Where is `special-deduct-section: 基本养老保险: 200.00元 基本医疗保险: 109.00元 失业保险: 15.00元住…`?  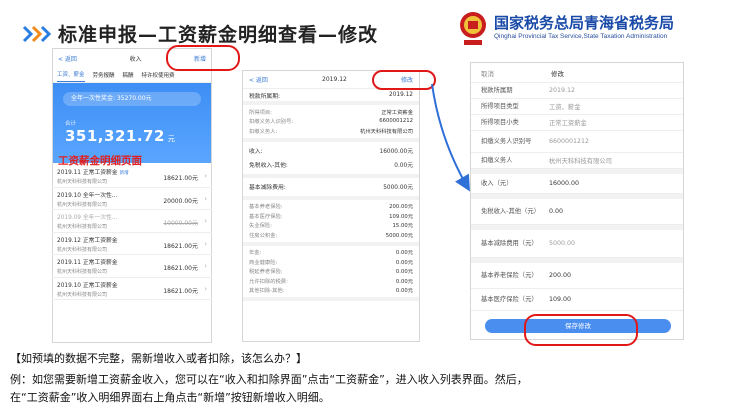
special-deduct-section: 基本养老保险: 200.00元 基本医疗保险: 109.00元 失业保险: 15.00元住… is located at coordinates (331, 223).